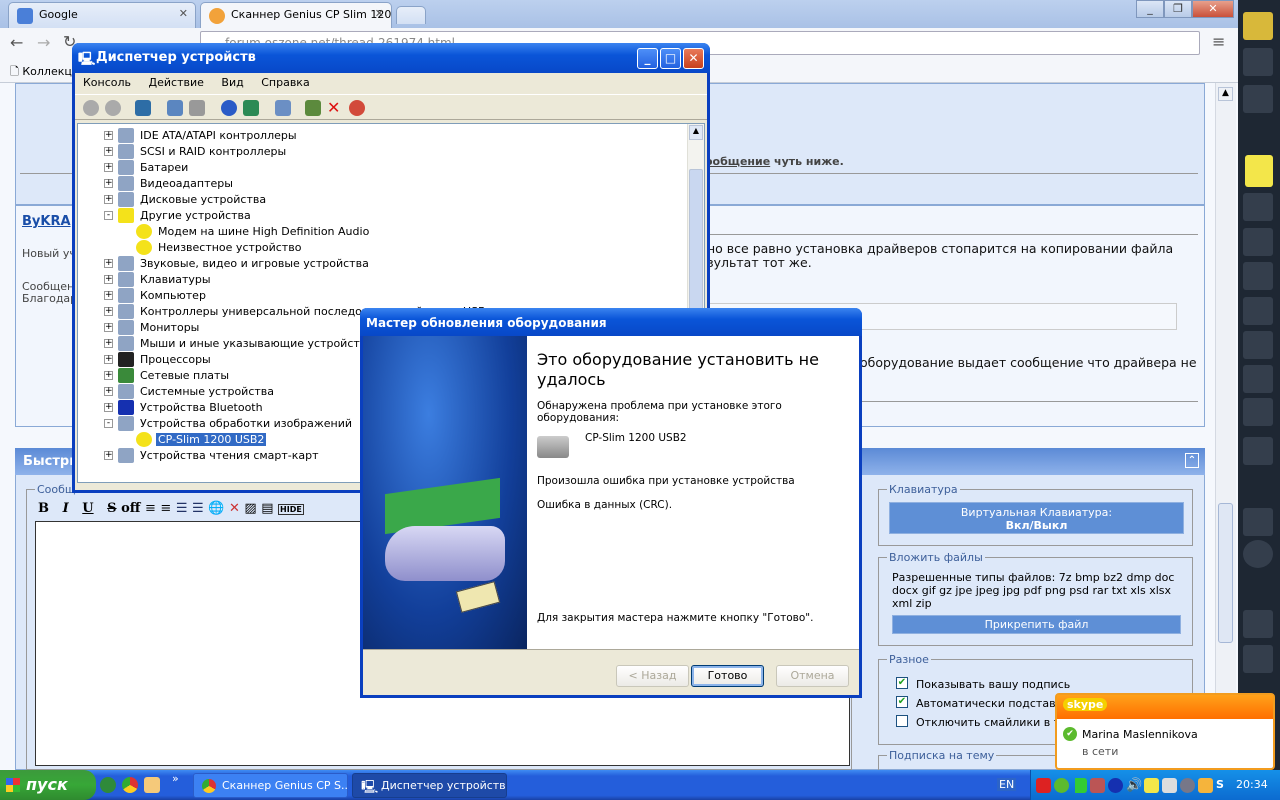  I want to click on scroll-thumb, so click(1225, 573).